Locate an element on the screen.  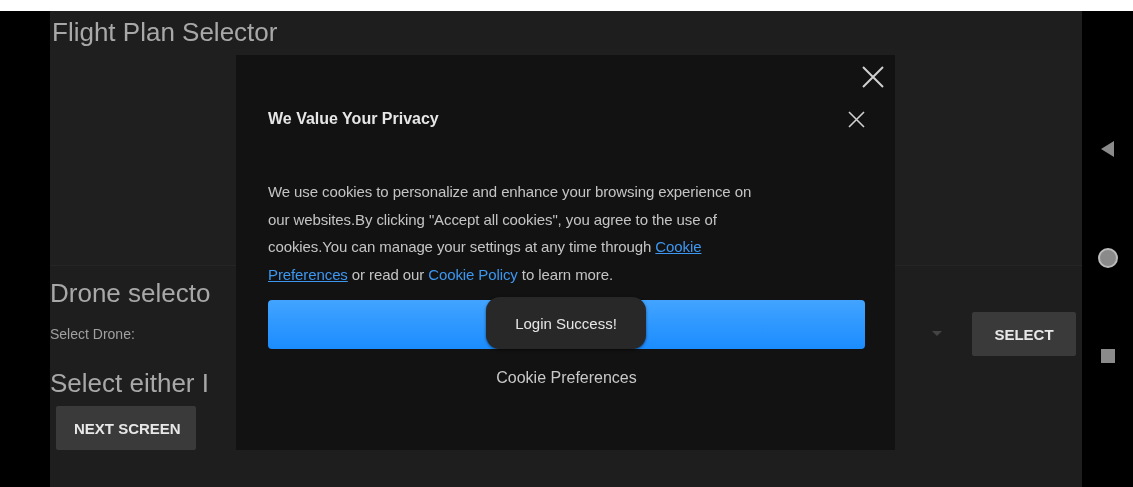
screen-title: Flight Plan Selector is located at coordinates (165, 32).